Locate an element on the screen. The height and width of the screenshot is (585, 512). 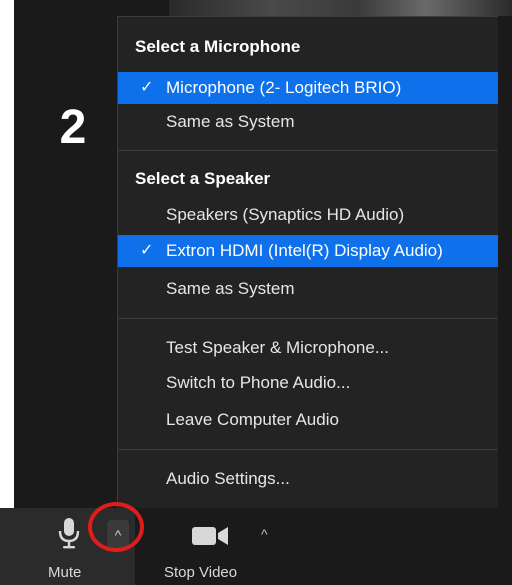
microphone-section-header: Select a Microphone is located at coordinates (218, 46).